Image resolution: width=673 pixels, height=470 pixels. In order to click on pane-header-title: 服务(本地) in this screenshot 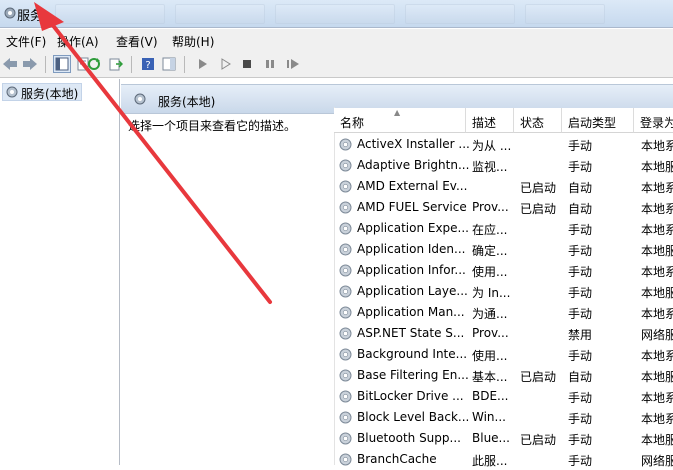, I will do `click(187, 102)`.